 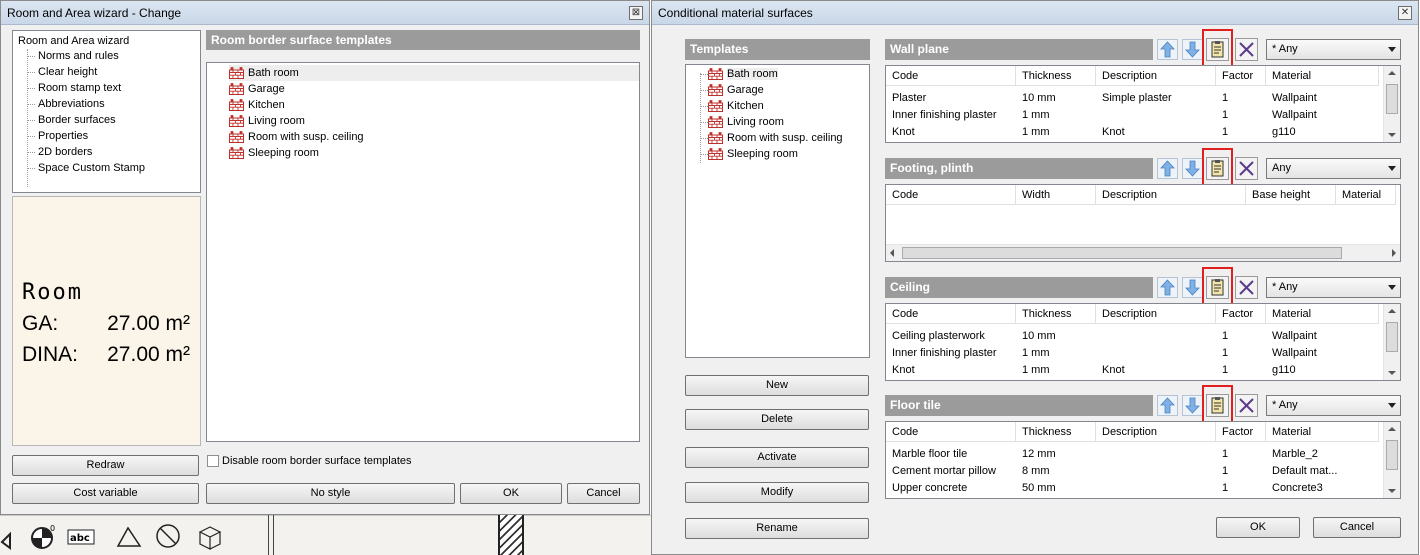 What do you see at coordinates (1059, 488) in the screenshot?
I see `table-cell: 50 mm` at bounding box center [1059, 488].